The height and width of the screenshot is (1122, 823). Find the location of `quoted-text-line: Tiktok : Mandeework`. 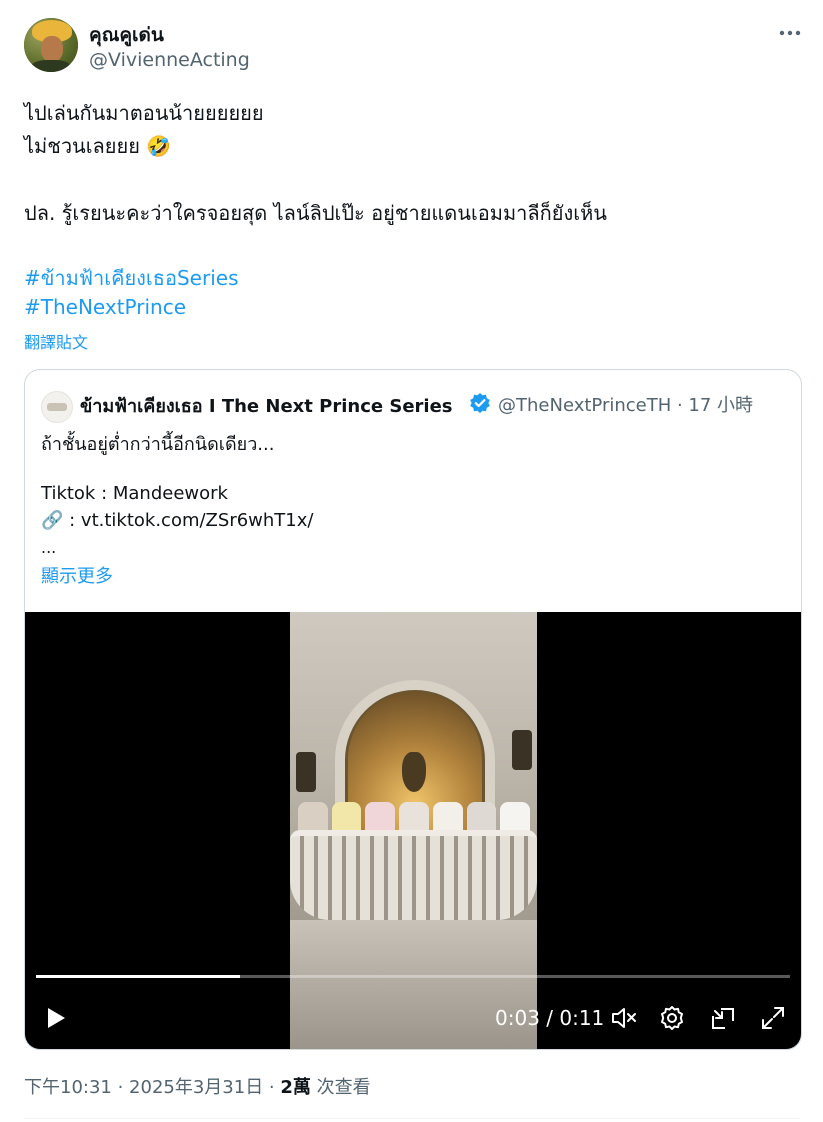

quoted-text-line: Tiktok : Mandeework is located at coordinates (134, 493).